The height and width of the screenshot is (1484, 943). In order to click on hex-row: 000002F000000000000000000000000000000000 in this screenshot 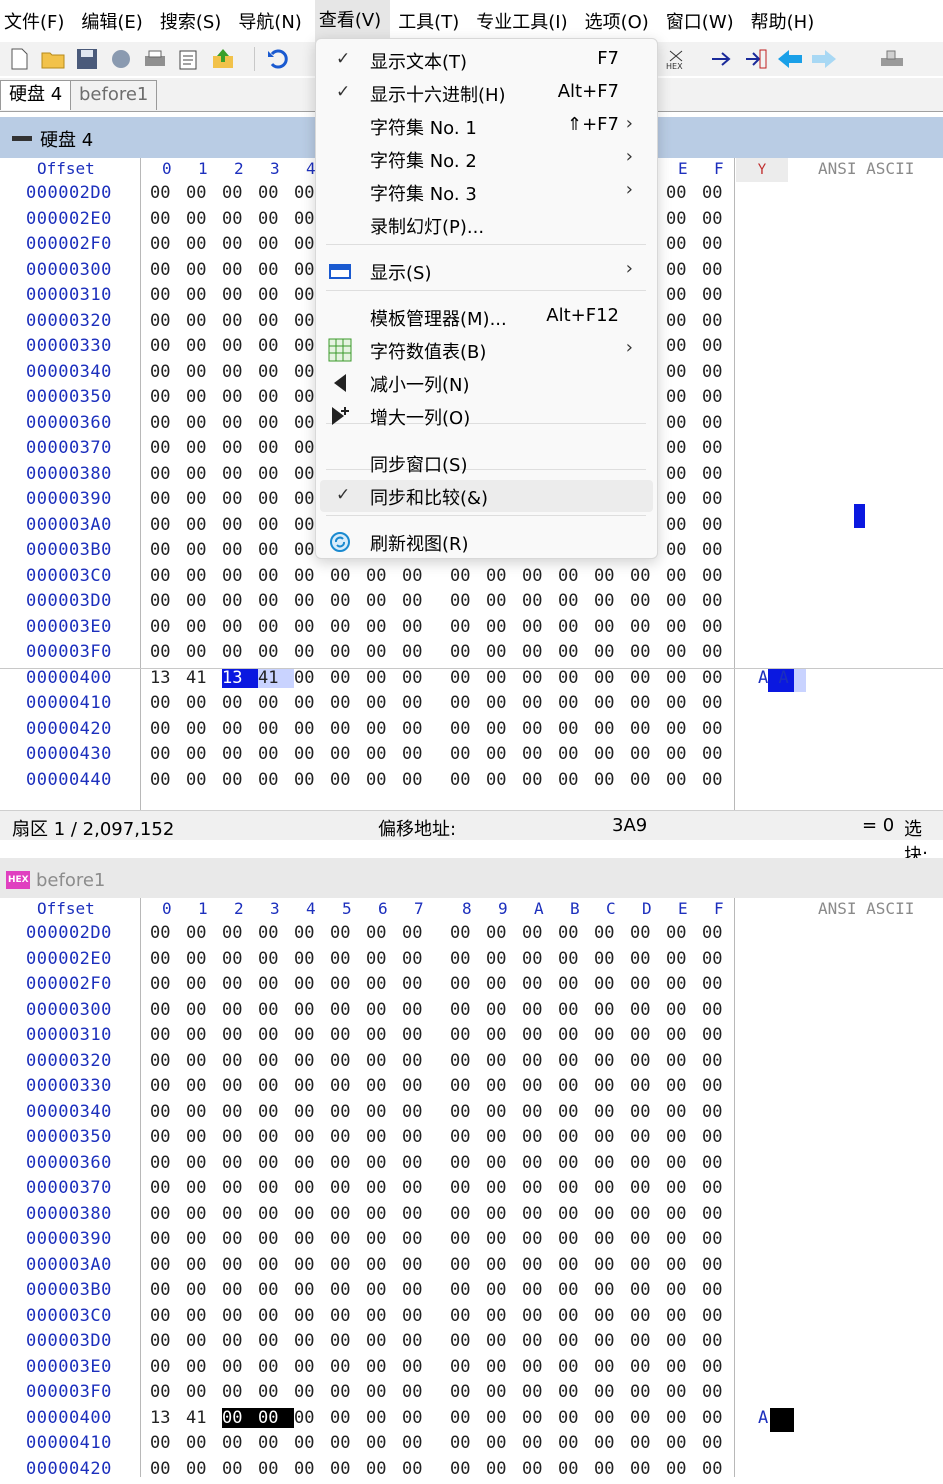, I will do `click(471, 987)`.